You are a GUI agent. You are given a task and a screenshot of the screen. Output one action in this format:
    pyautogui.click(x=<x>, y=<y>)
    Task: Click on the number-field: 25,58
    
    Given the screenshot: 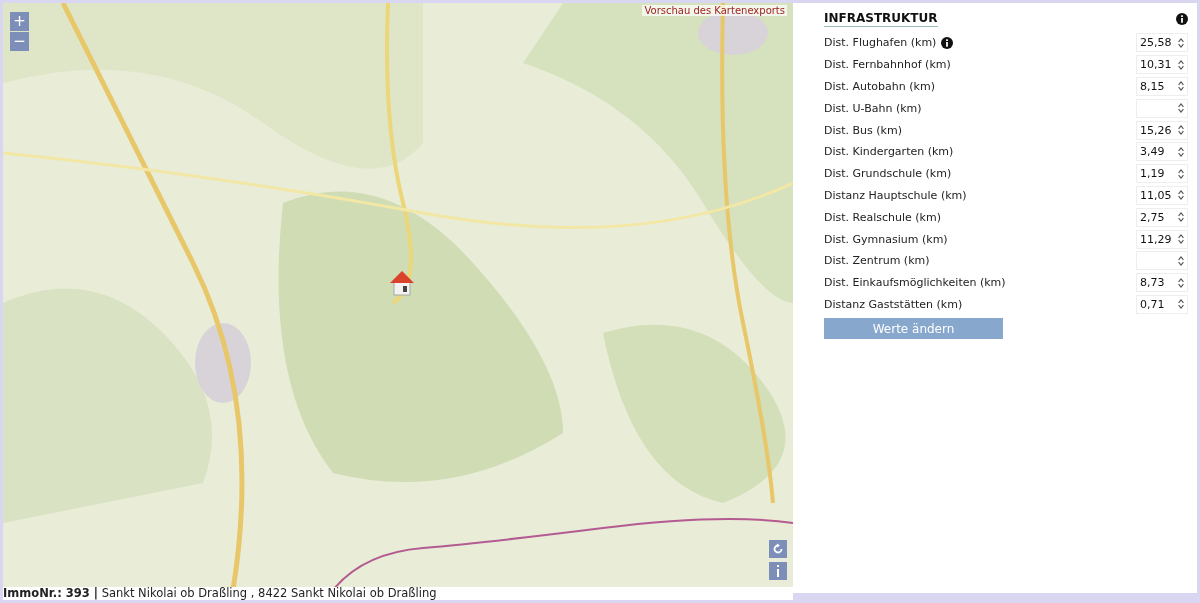 What is the action you would take?
    pyautogui.click(x=1162, y=43)
    